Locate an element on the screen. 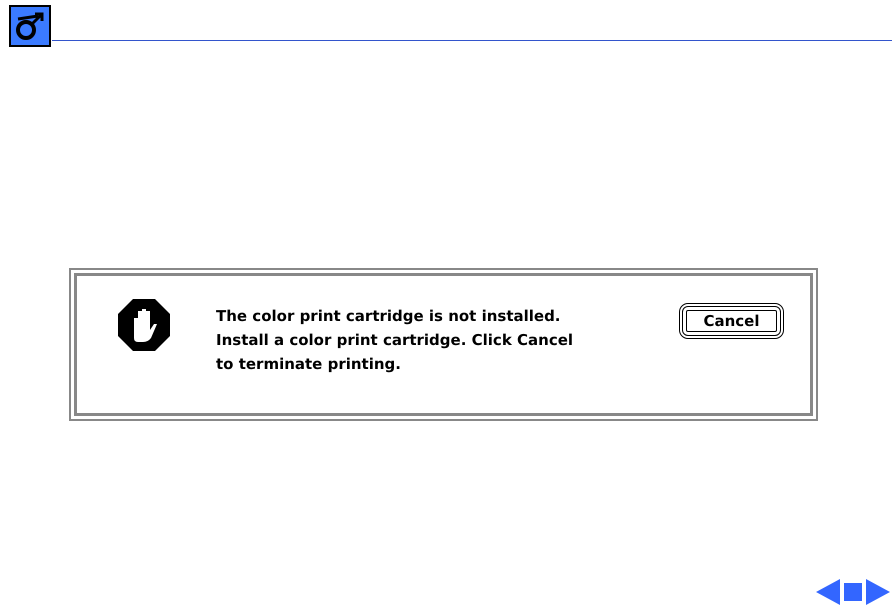 The image size is (892, 607). cancel-button: Cancel is located at coordinates (731, 321).